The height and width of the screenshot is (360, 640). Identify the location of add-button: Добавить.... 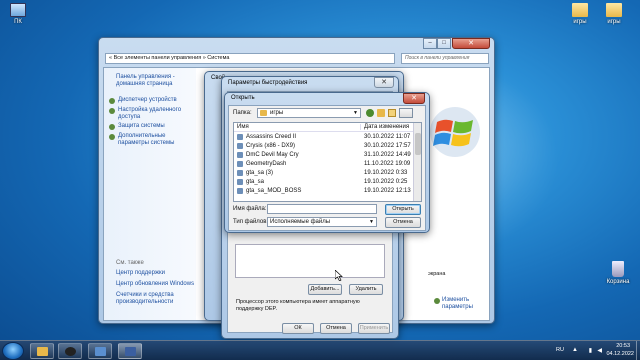
(325, 289).